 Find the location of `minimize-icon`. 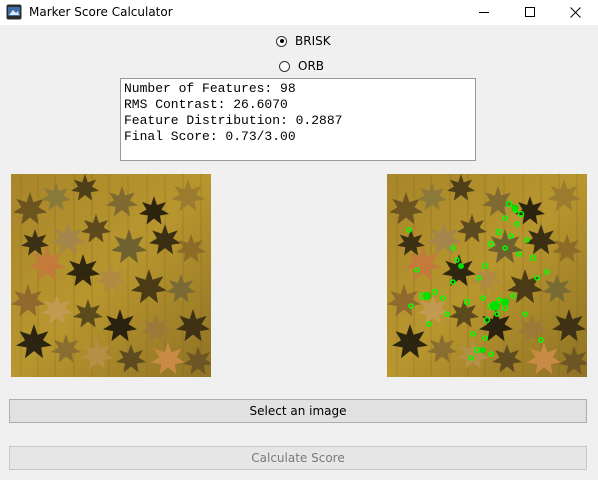

minimize-icon is located at coordinates (484, 12).